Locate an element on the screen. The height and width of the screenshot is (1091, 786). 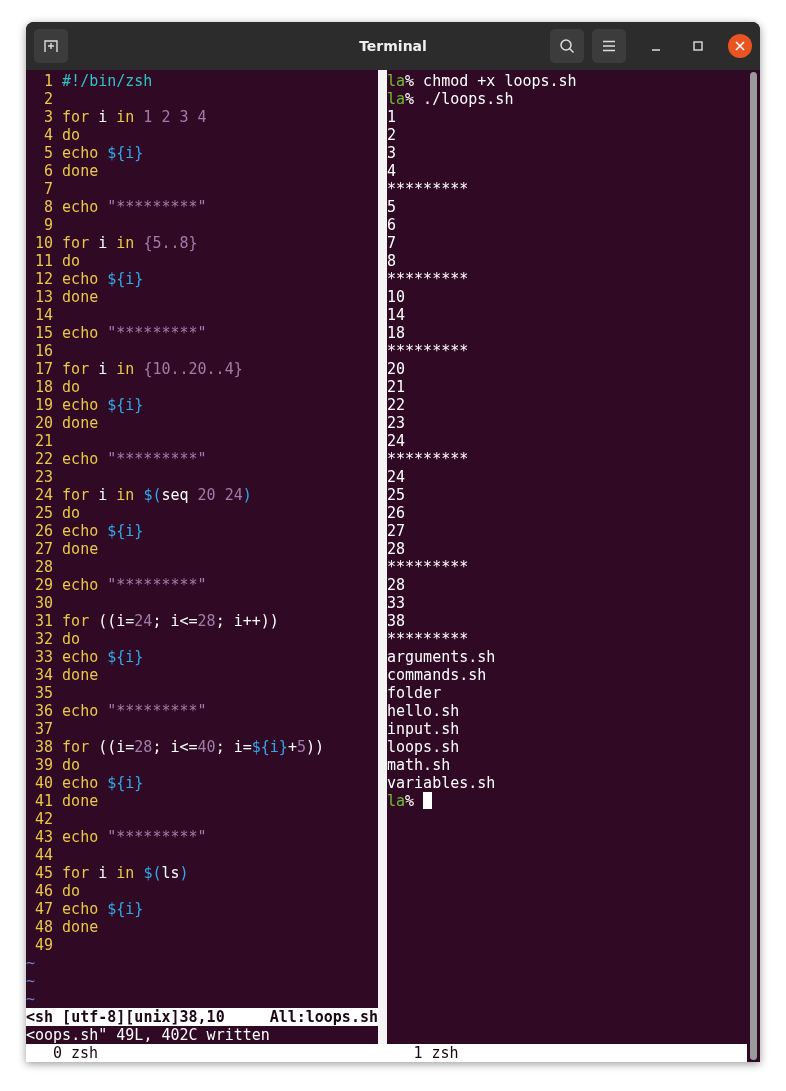
line-number: 47 is located at coordinates (44, 909).